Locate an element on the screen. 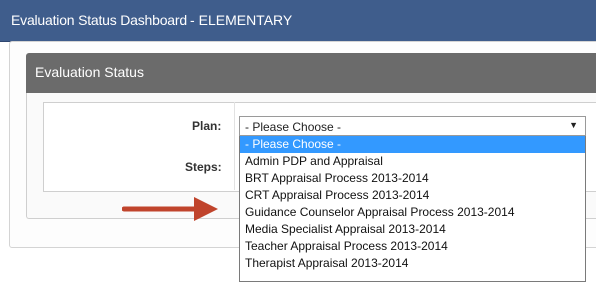  plan-label: Plan: is located at coordinates (207, 126).